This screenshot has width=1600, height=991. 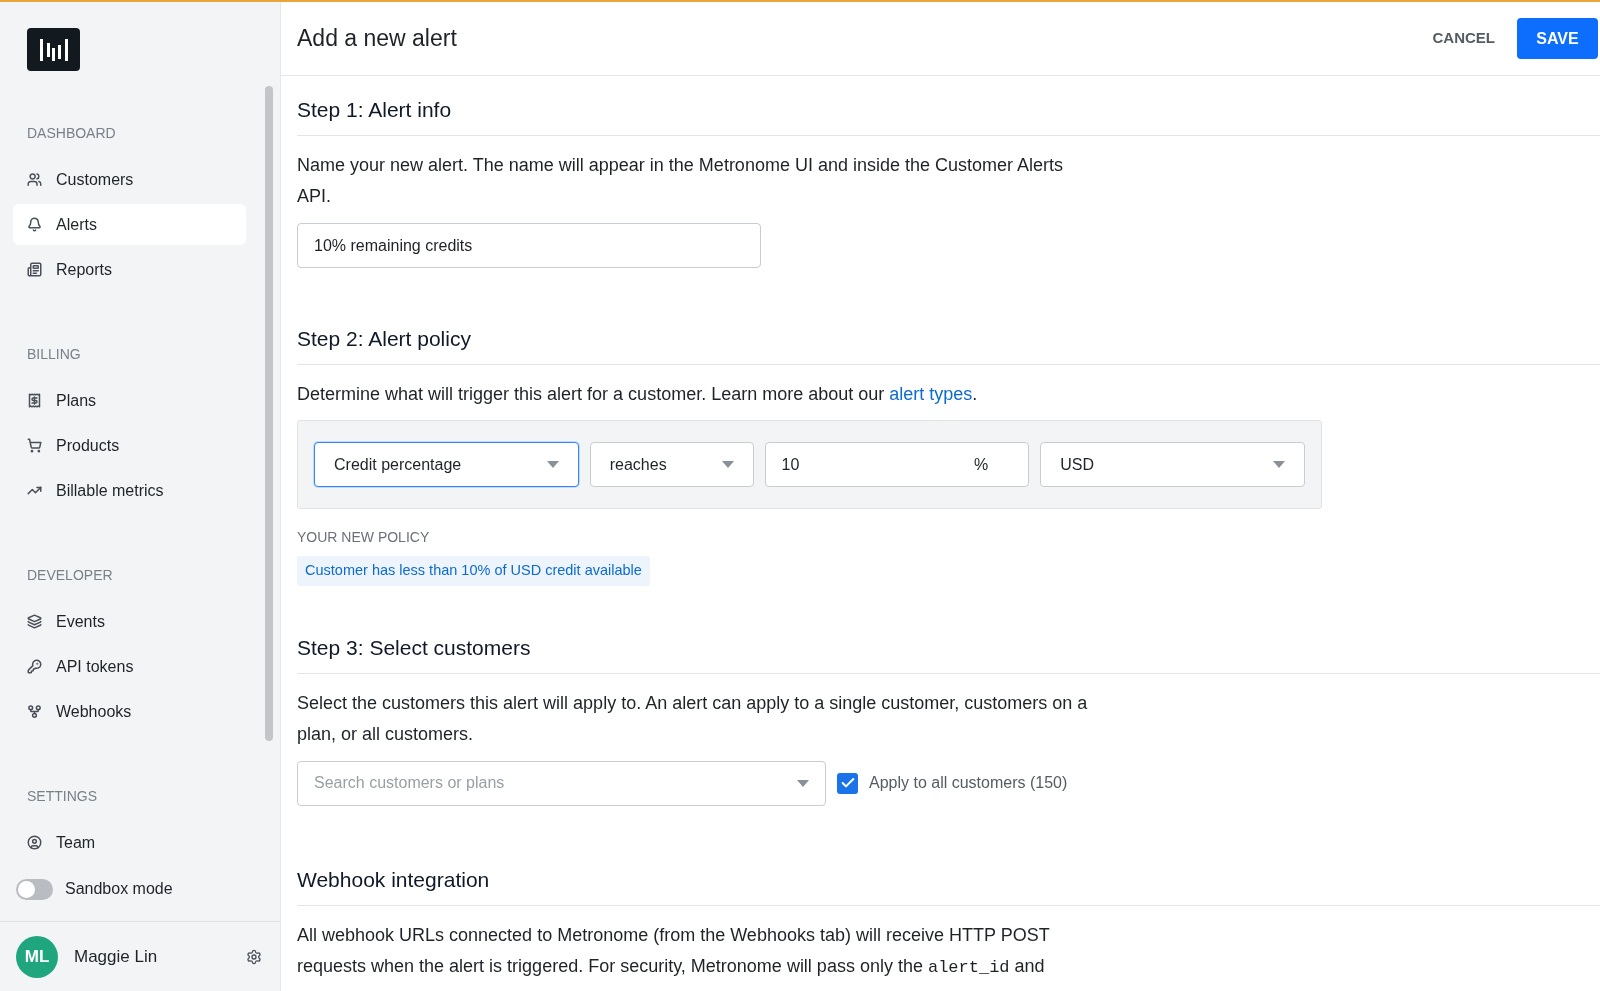 What do you see at coordinates (34, 889) in the screenshot?
I see `toggle-switch` at bounding box center [34, 889].